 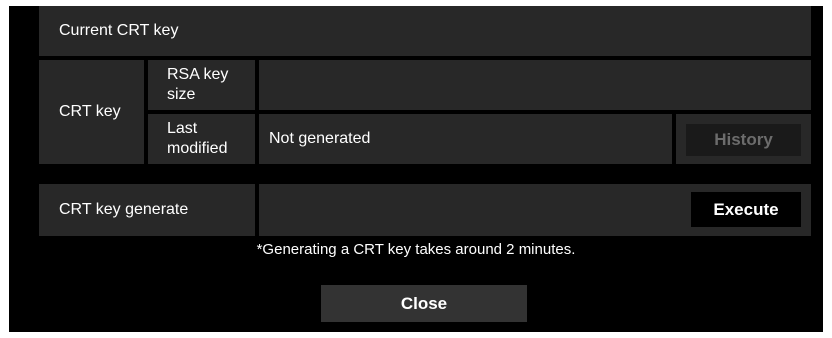 What do you see at coordinates (320, 138) in the screenshot?
I see `last-modified-value: Not generated` at bounding box center [320, 138].